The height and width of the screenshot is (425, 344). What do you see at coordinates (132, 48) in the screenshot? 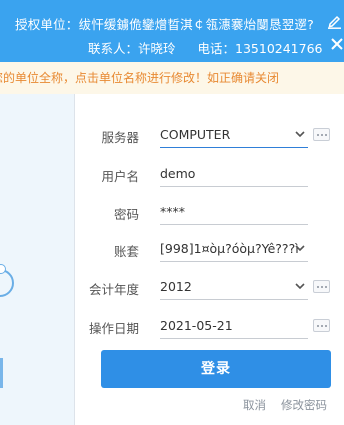
I see `contact-person: 联系人：许晓玲` at bounding box center [132, 48].